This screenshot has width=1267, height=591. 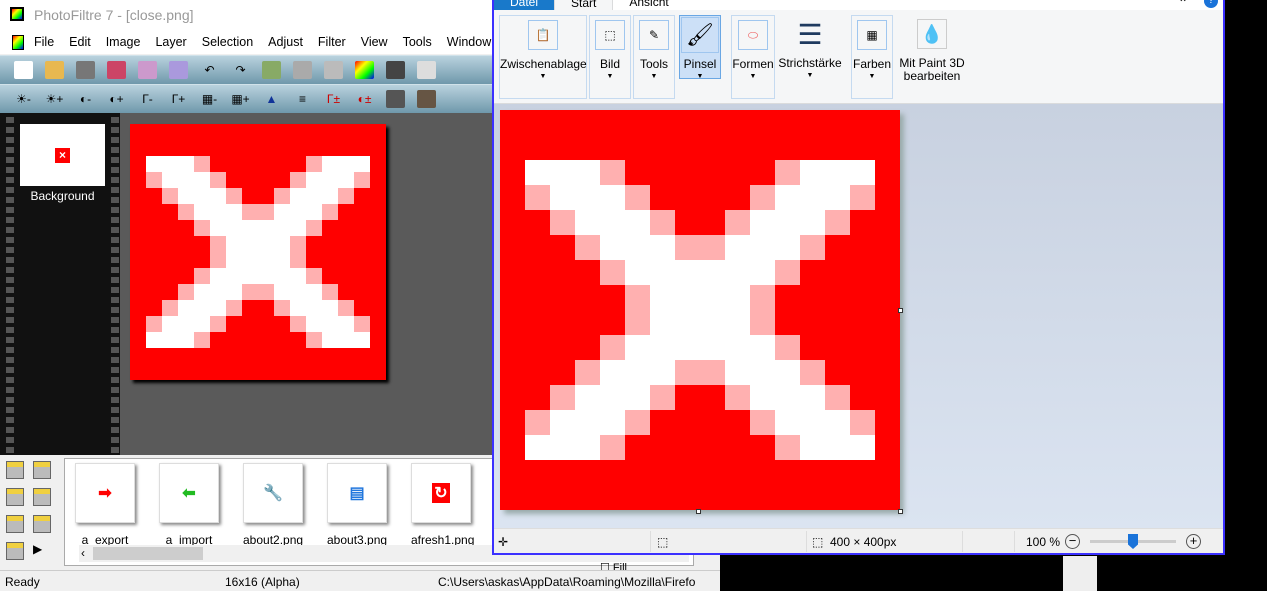 I want to click on paste-new-icon, so click(x=302, y=70).